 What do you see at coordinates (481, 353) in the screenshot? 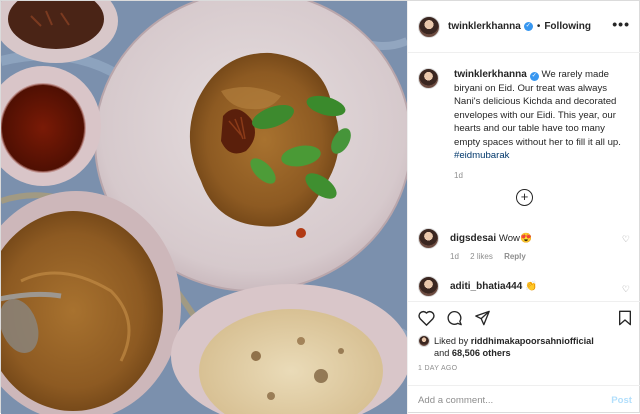
I see `likes-count: 68,506 others` at bounding box center [481, 353].